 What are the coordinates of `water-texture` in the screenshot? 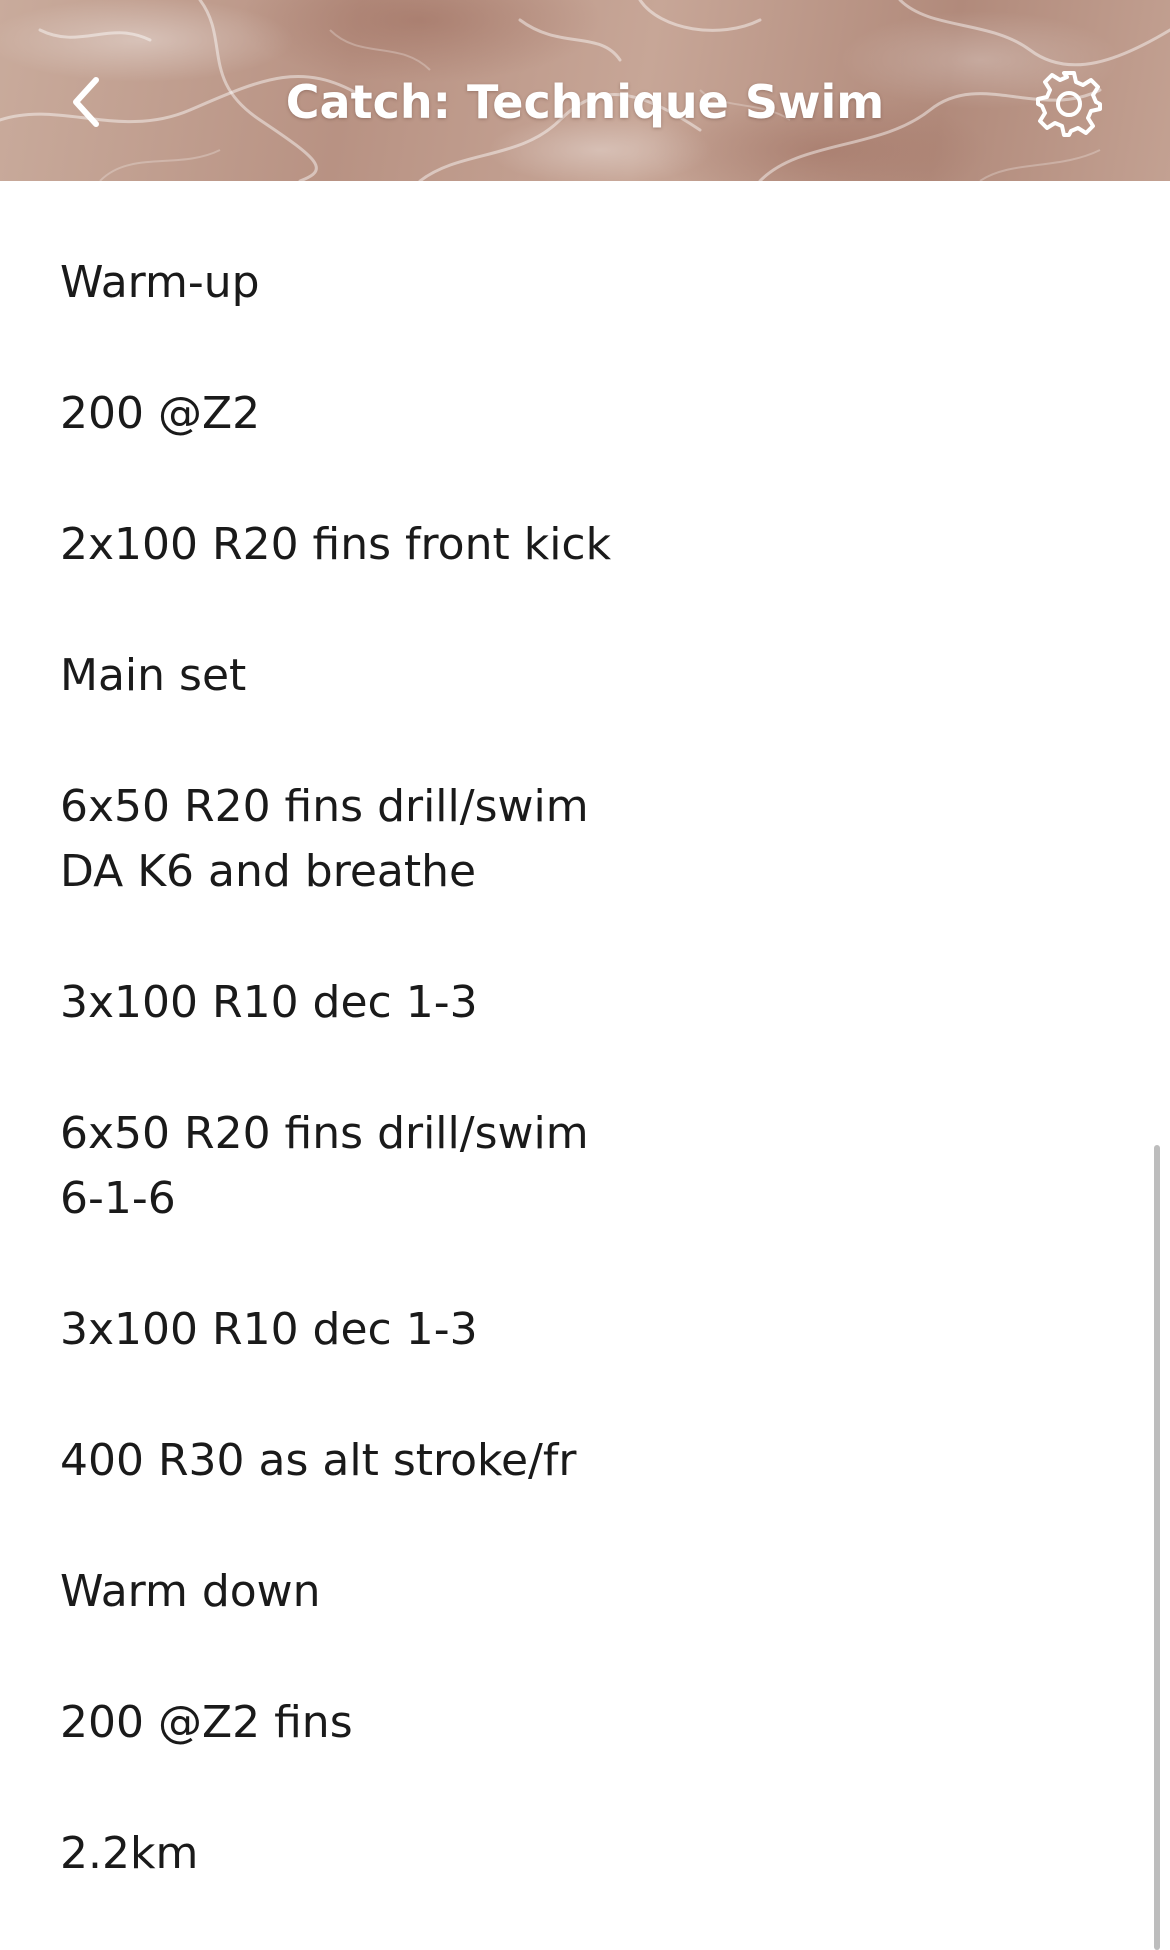 It's located at (585, 90).